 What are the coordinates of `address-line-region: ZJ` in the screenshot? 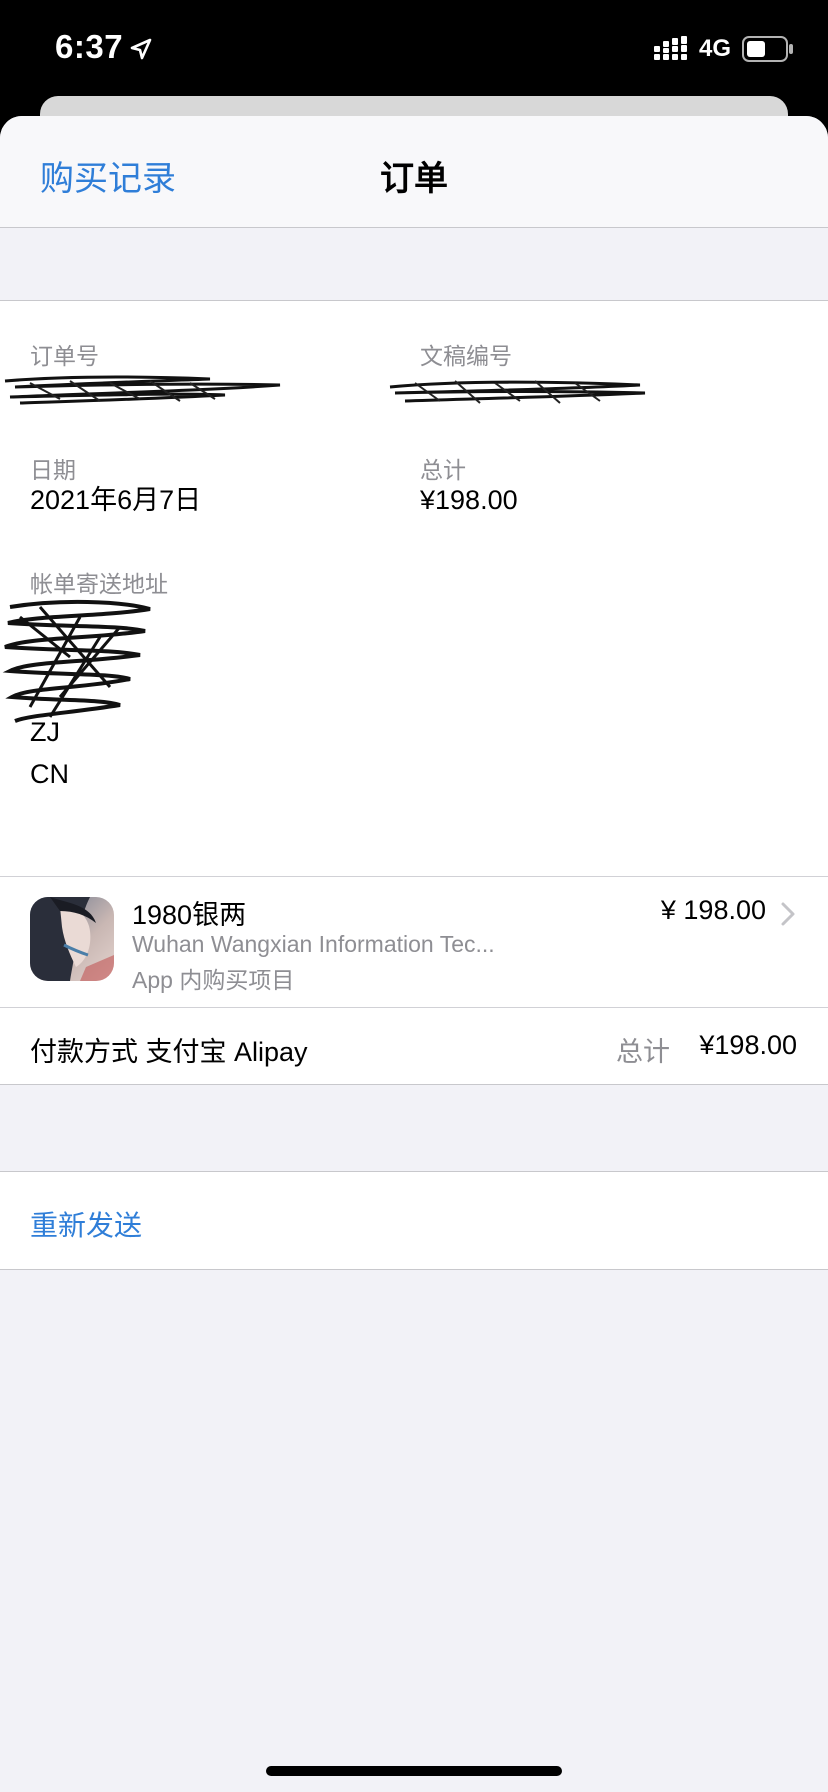 It's located at (45, 732).